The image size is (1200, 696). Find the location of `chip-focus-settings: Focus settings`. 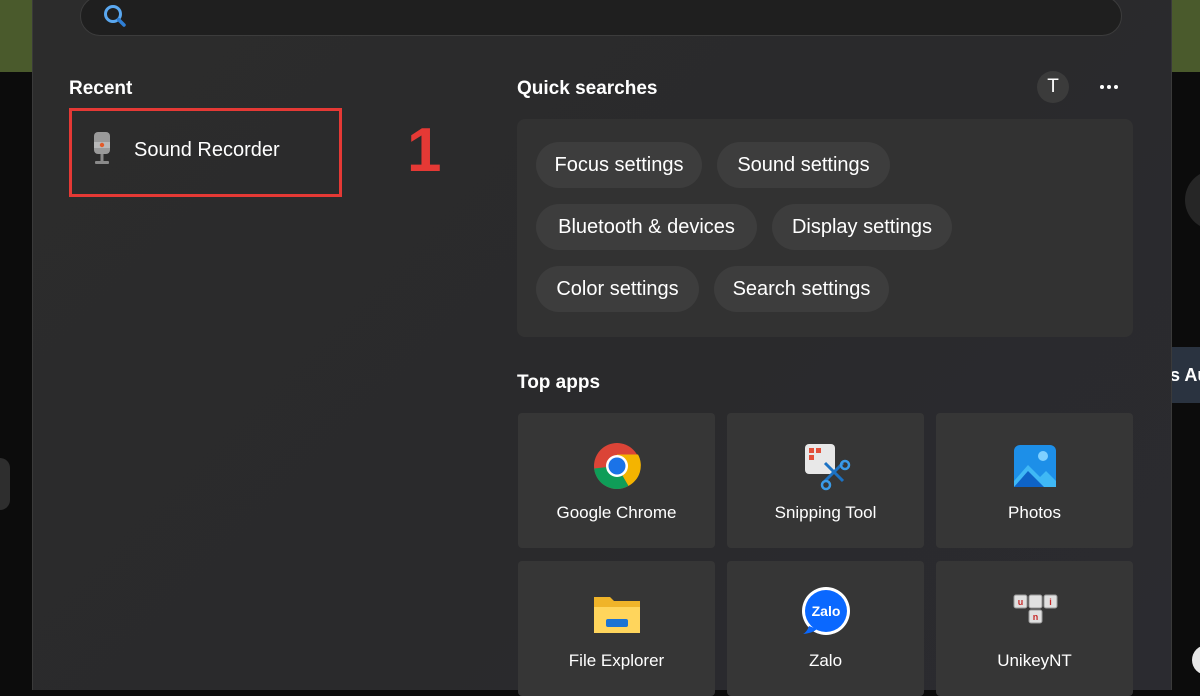

chip-focus-settings: Focus settings is located at coordinates (619, 165).